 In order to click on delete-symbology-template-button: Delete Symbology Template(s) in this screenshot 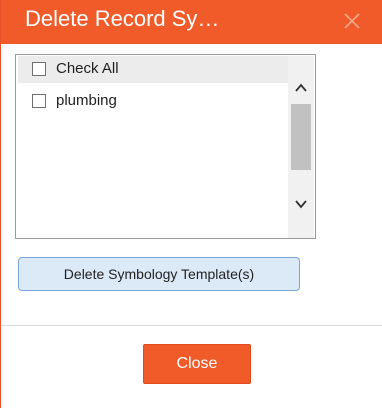, I will do `click(159, 274)`.